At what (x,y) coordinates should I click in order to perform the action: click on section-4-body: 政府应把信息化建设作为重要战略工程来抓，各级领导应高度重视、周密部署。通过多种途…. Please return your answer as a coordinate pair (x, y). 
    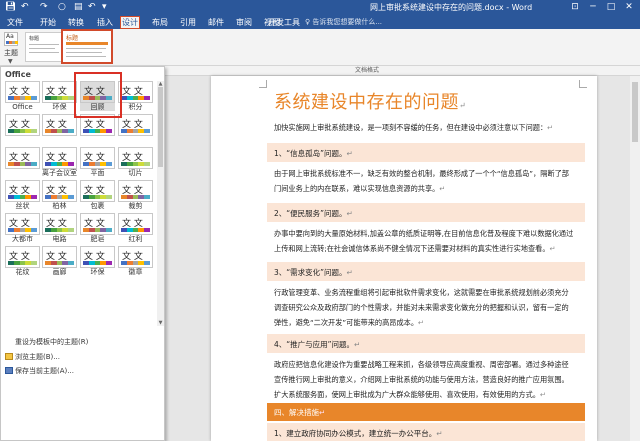
    Looking at the image, I should click on (421, 379).